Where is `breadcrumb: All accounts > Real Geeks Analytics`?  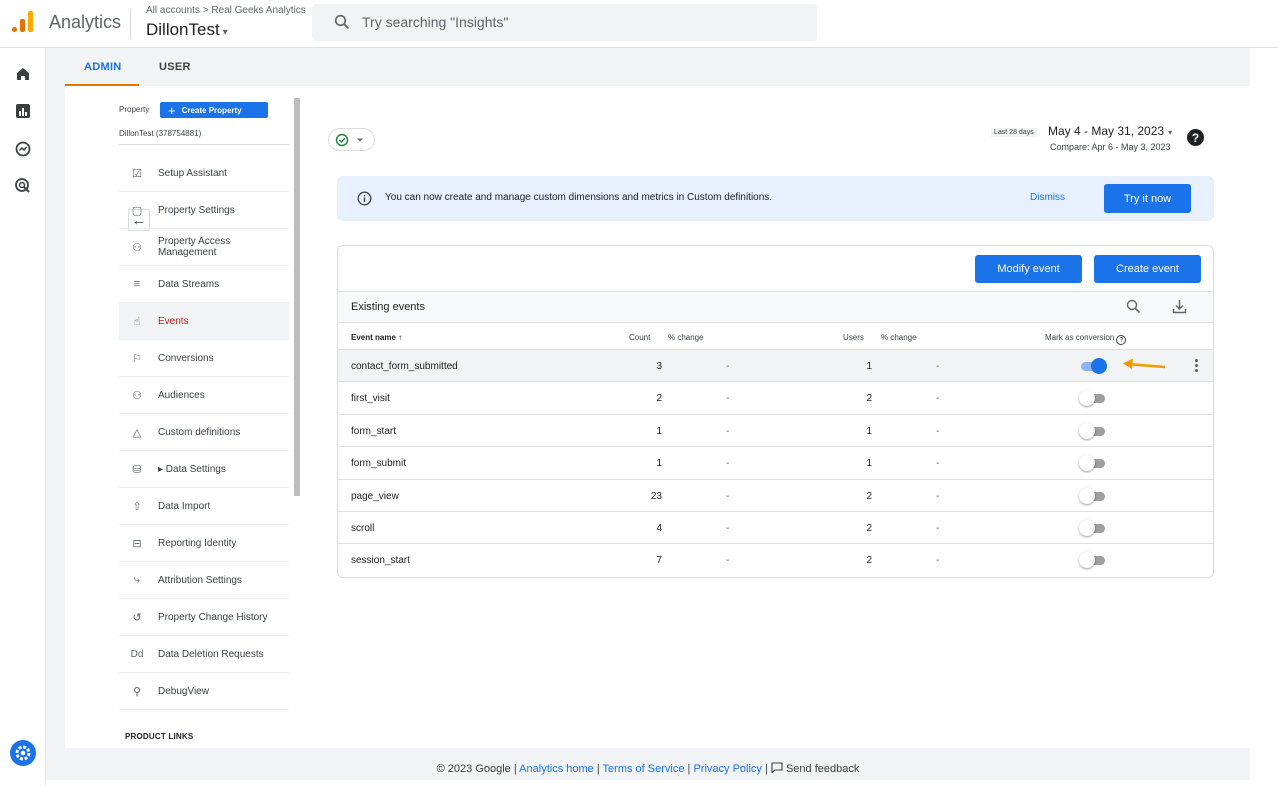 breadcrumb: All accounts > Real Geeks Analytics is located at coordinates (226, 10).